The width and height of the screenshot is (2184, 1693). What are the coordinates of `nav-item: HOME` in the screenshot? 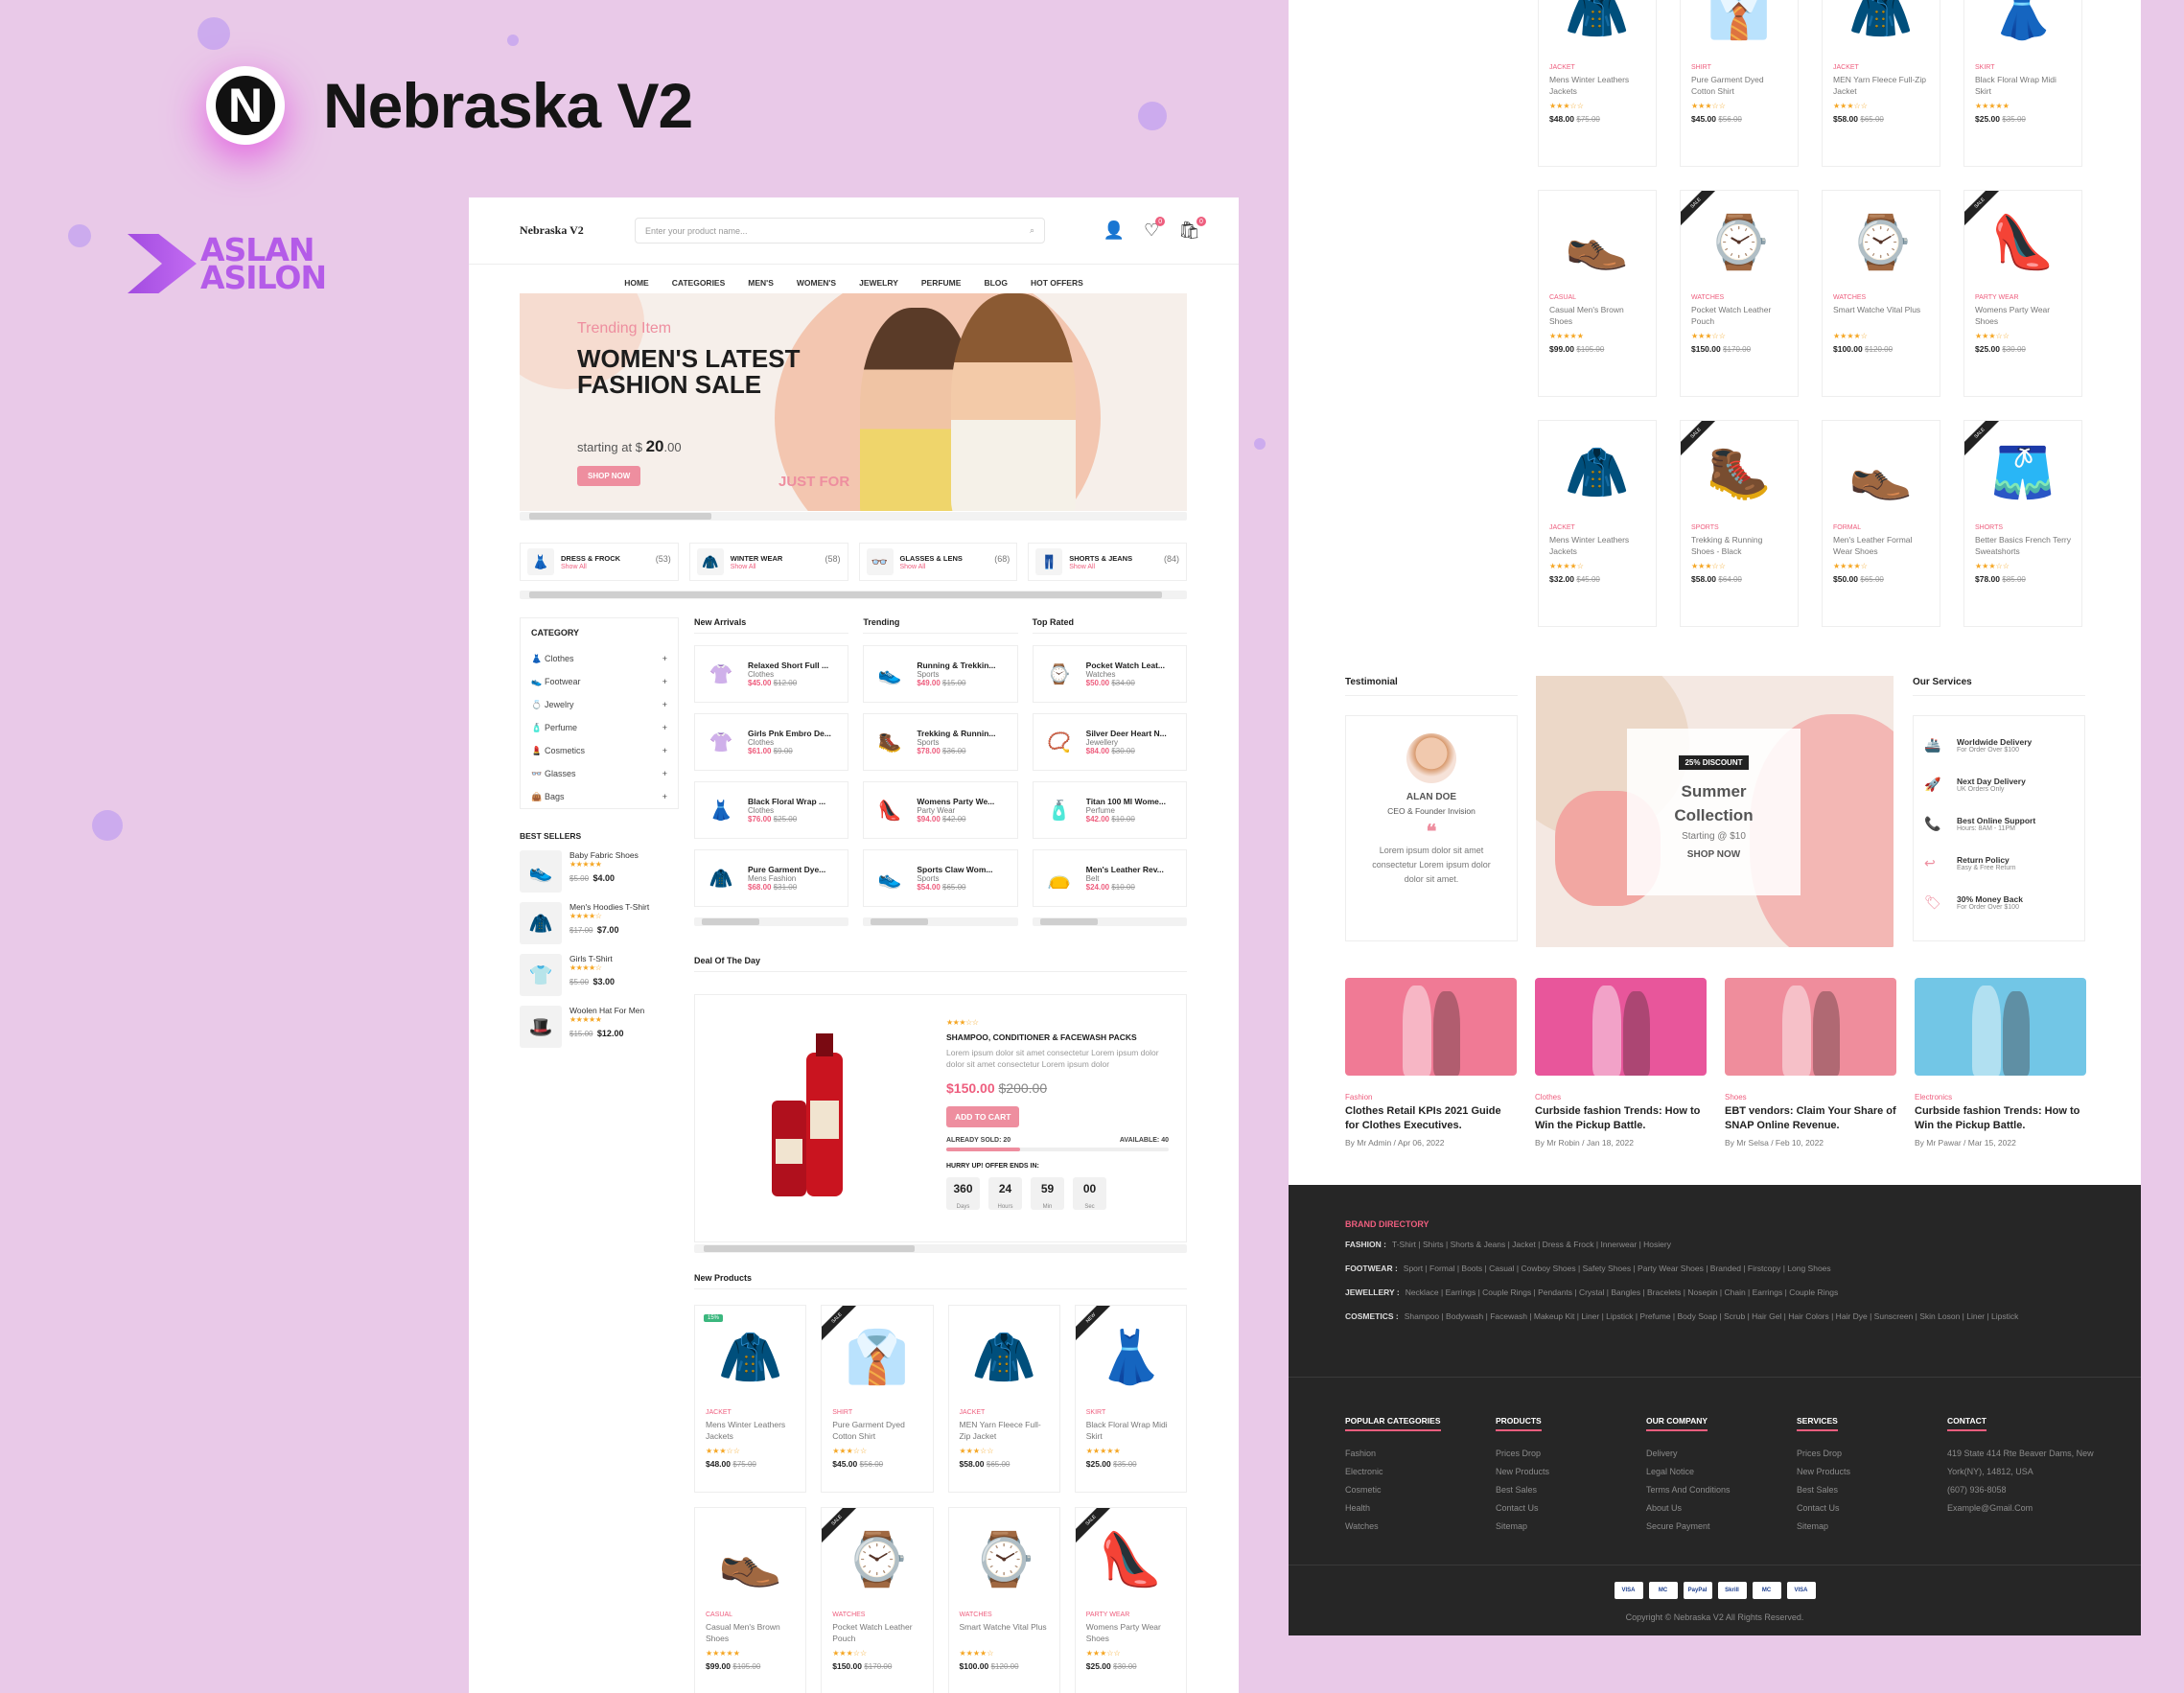 It's located at (636, 283).